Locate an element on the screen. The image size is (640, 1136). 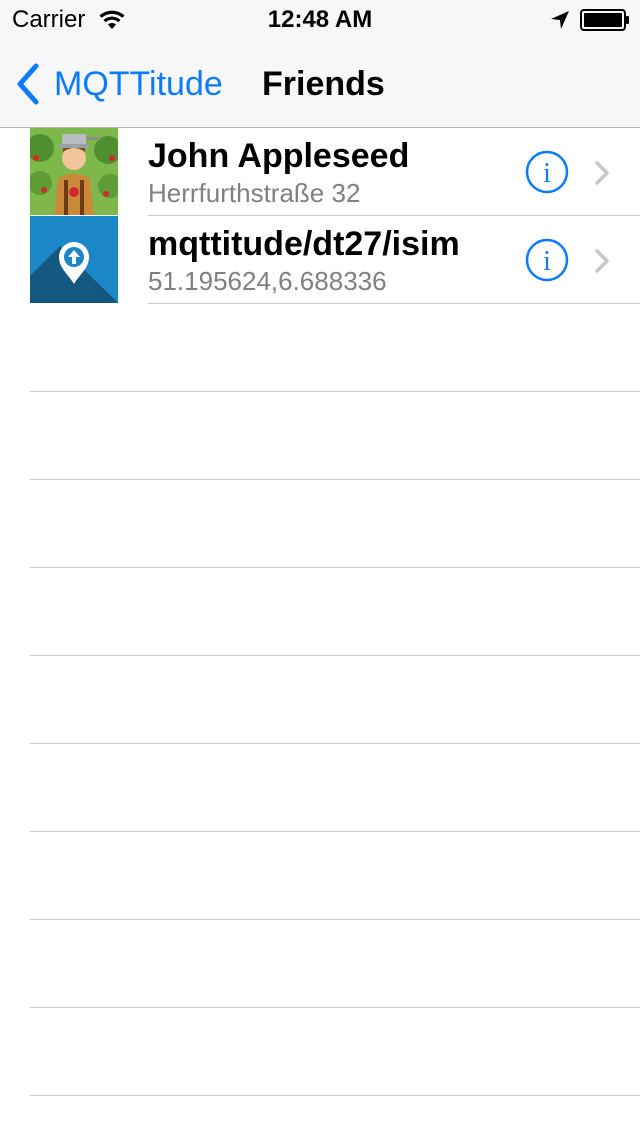
friend-location: Herrfurthstraße 32 is located at coordinates (254, 193).